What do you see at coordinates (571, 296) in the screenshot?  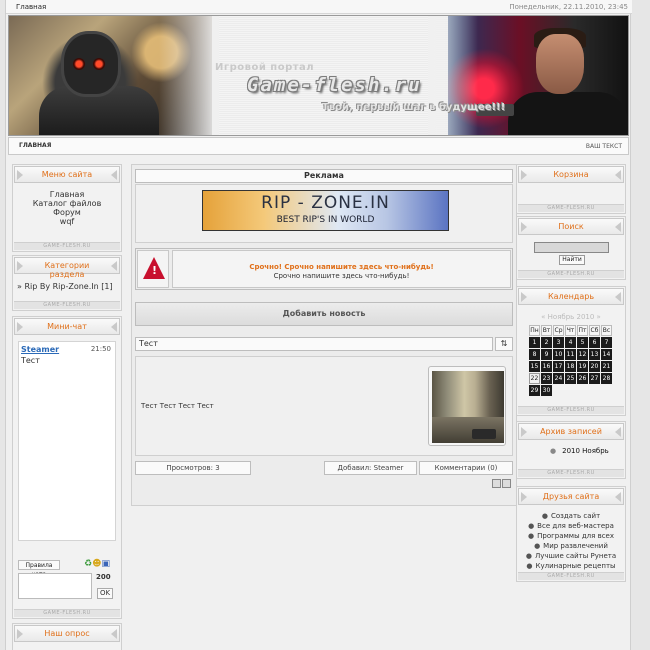 I see `calendar-block-header: Календарь` at bounding box center [571, 296].